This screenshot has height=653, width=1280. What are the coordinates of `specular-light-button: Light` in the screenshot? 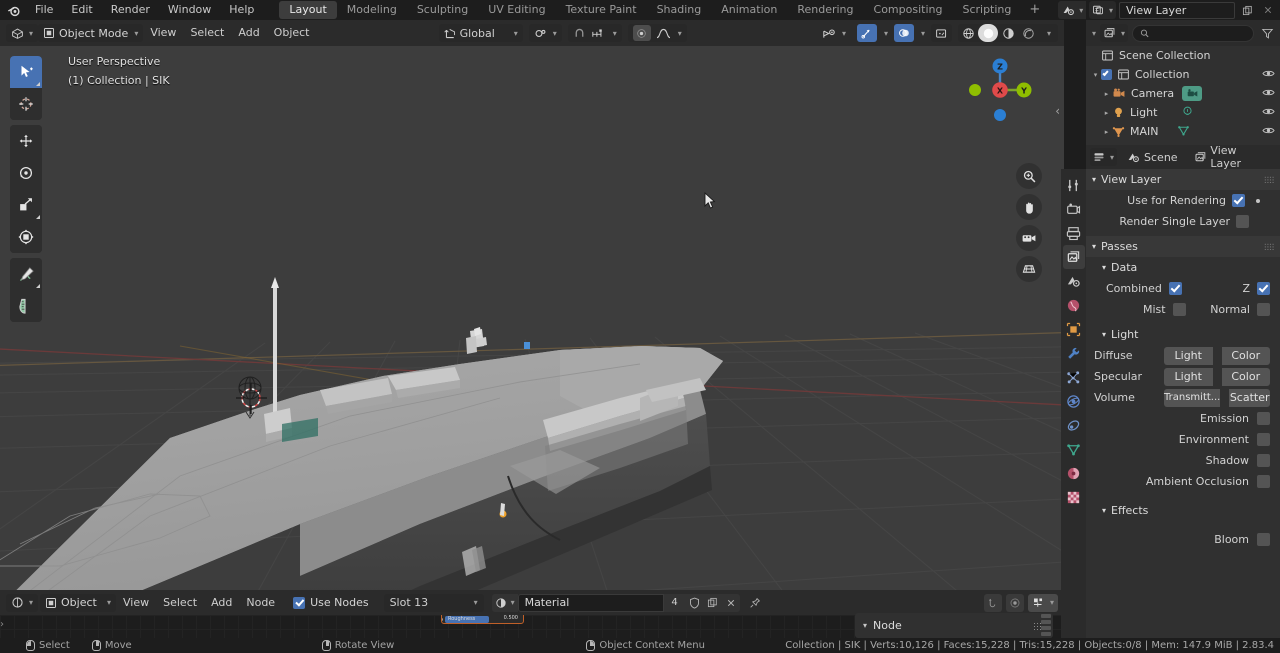 It's located at (1188, 376).